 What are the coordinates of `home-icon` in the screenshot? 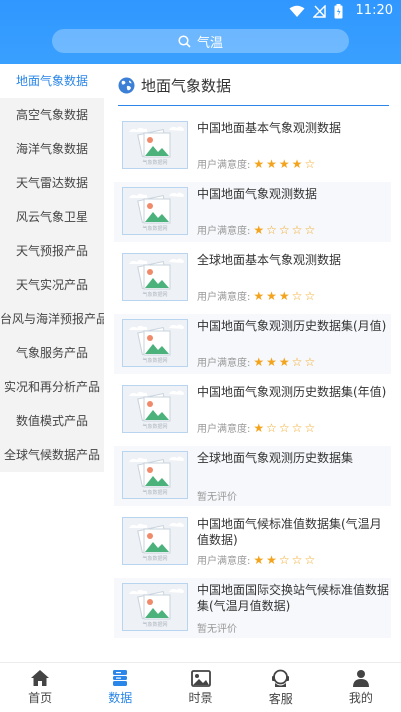 It's located at (40, 678).